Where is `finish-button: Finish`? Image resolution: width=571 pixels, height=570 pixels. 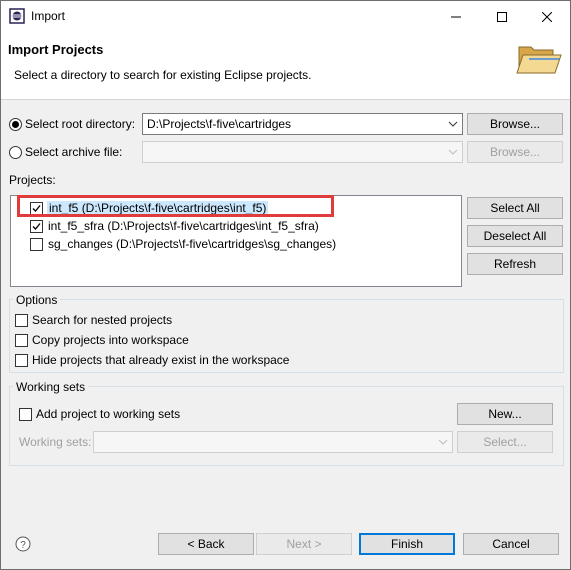 finish-button: Finish is located at coordinates (407, 544).